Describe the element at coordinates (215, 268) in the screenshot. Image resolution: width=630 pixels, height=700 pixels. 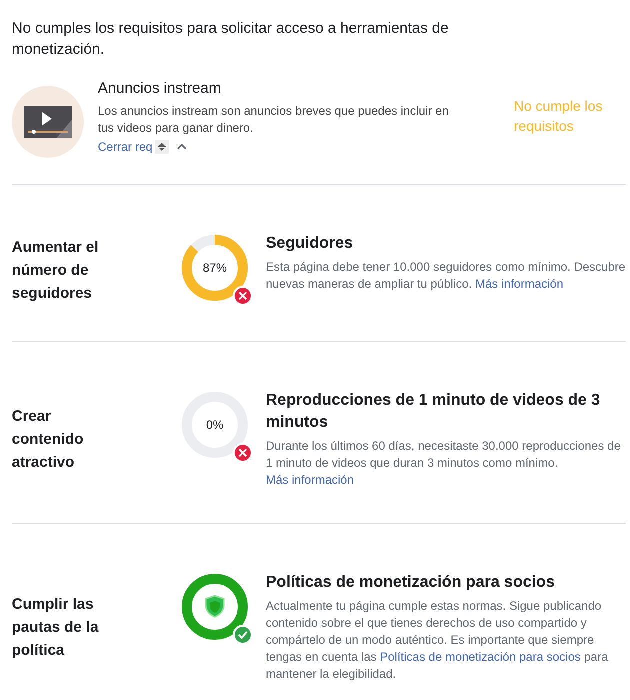
I see `progress-percent: 87%` at that location.